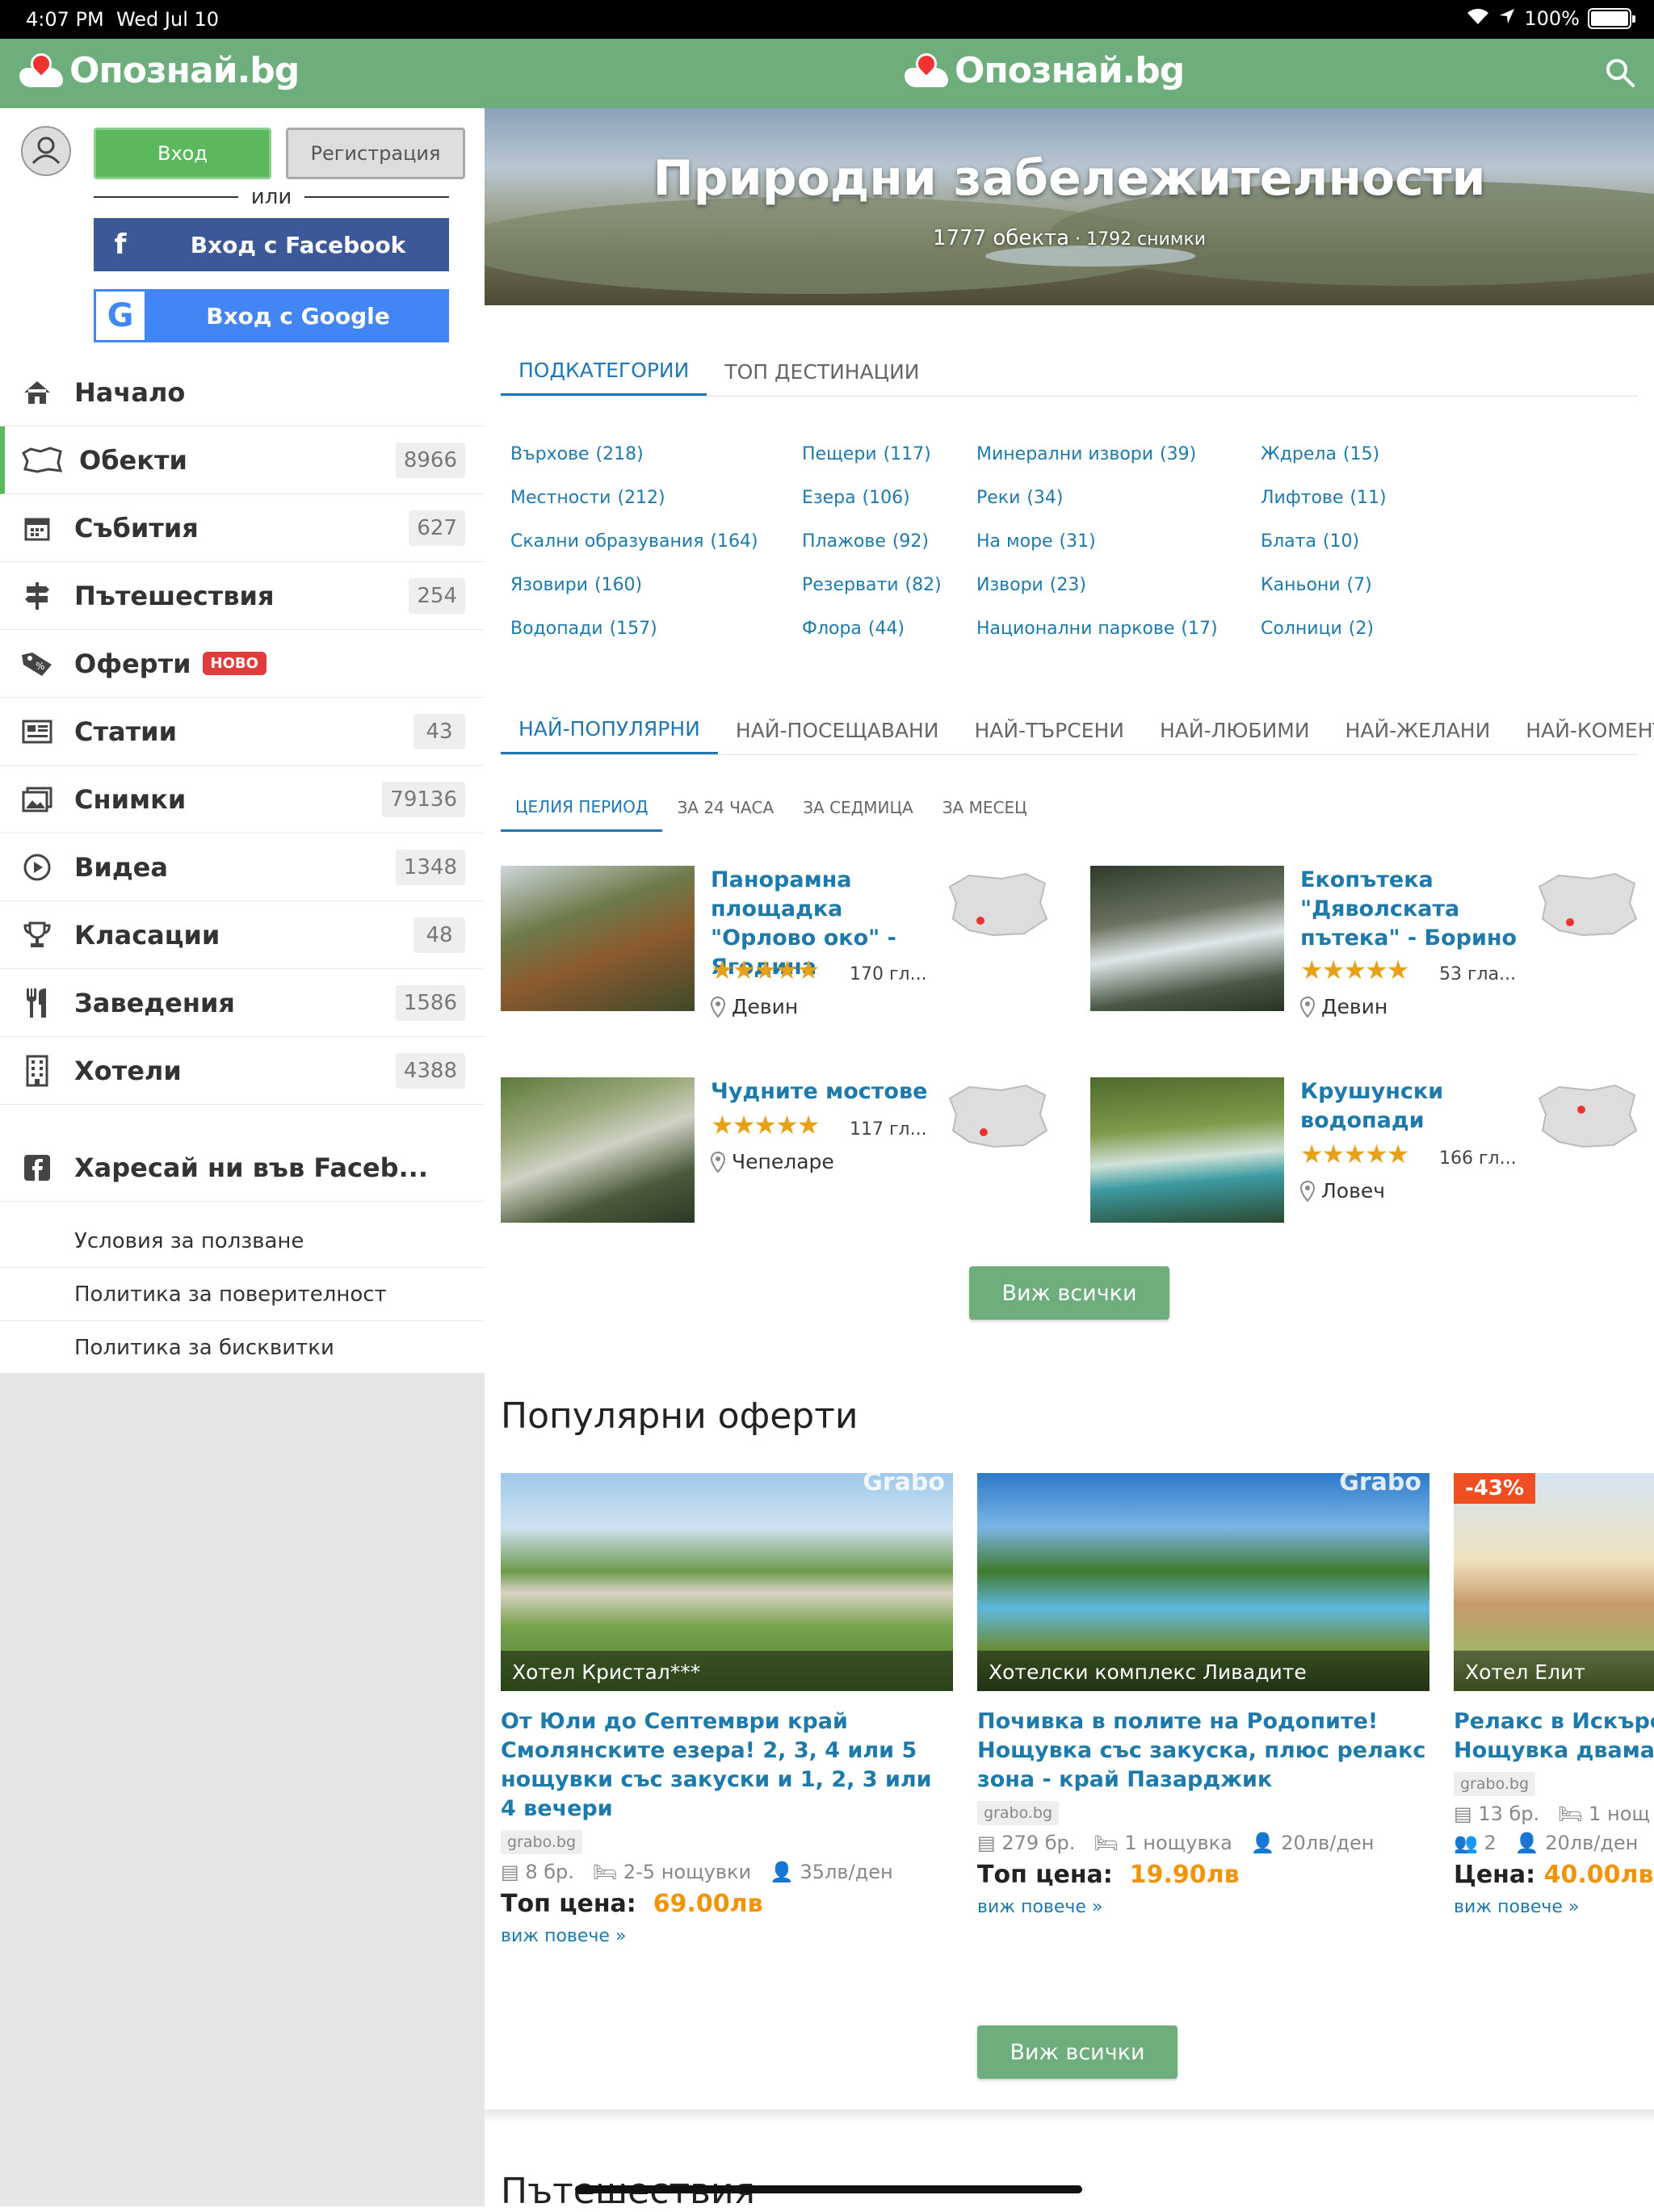 This screenshot has width=1654, height=2212. What do you see at coordinates (1036, 540) in the screenshot?
I see `subcategory-link: На море (31)` at bounding box center [1036, 540].